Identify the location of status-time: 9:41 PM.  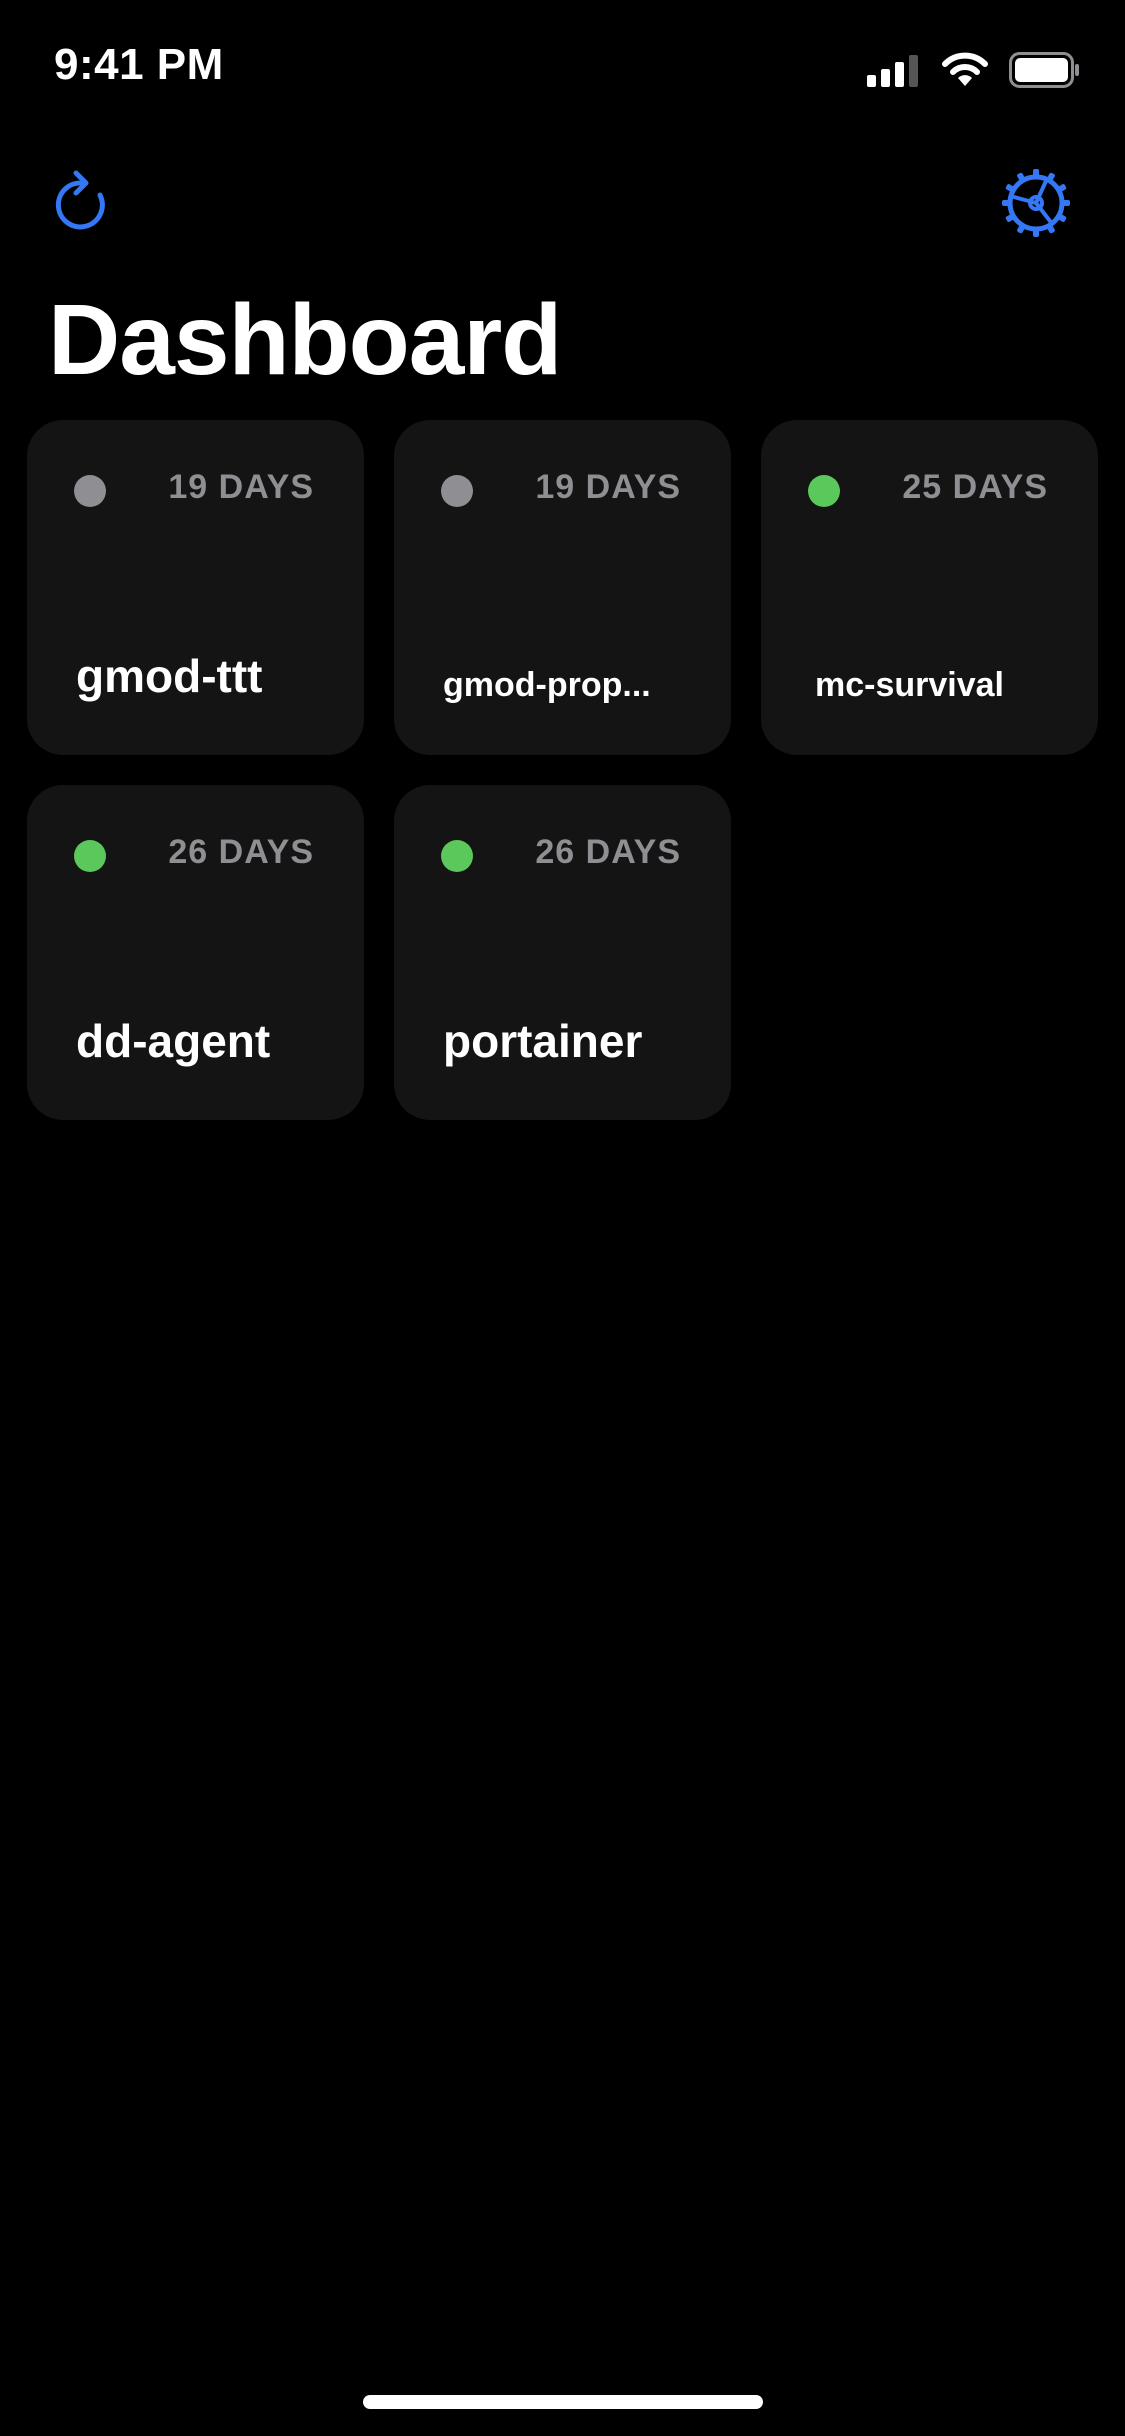
(139, 64).